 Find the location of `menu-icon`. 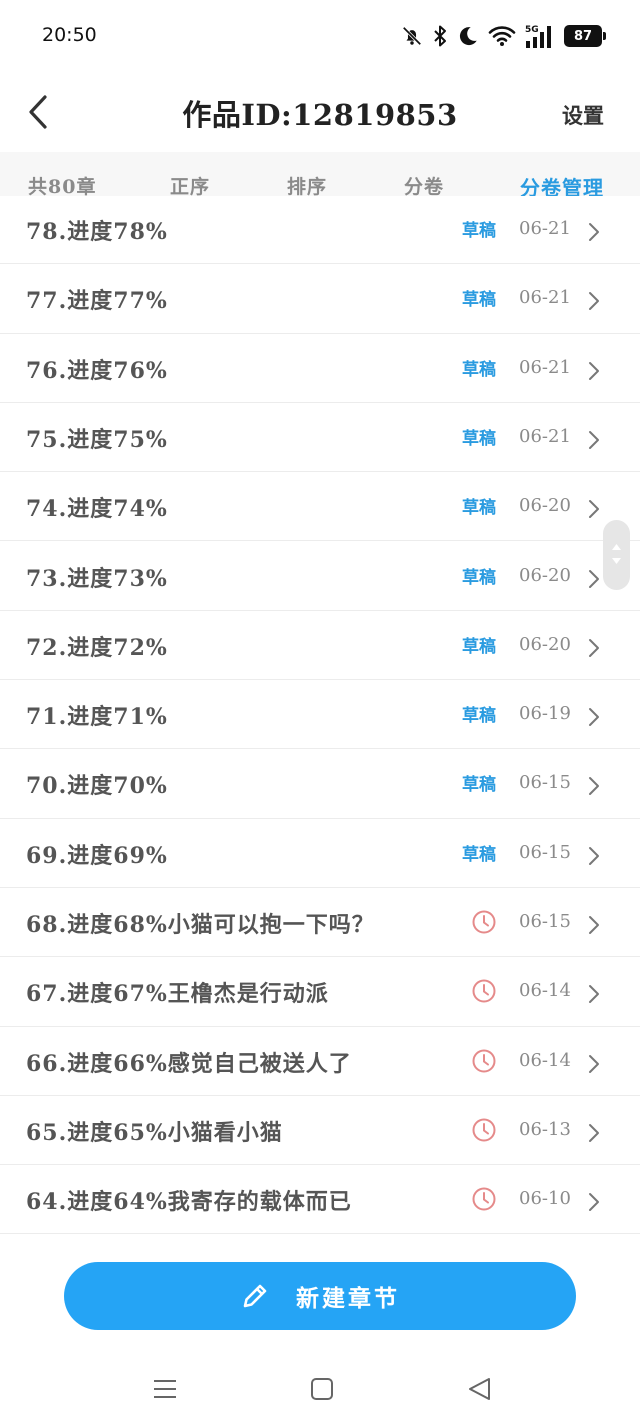

menu-icon is located at coordinates (165, 1389).